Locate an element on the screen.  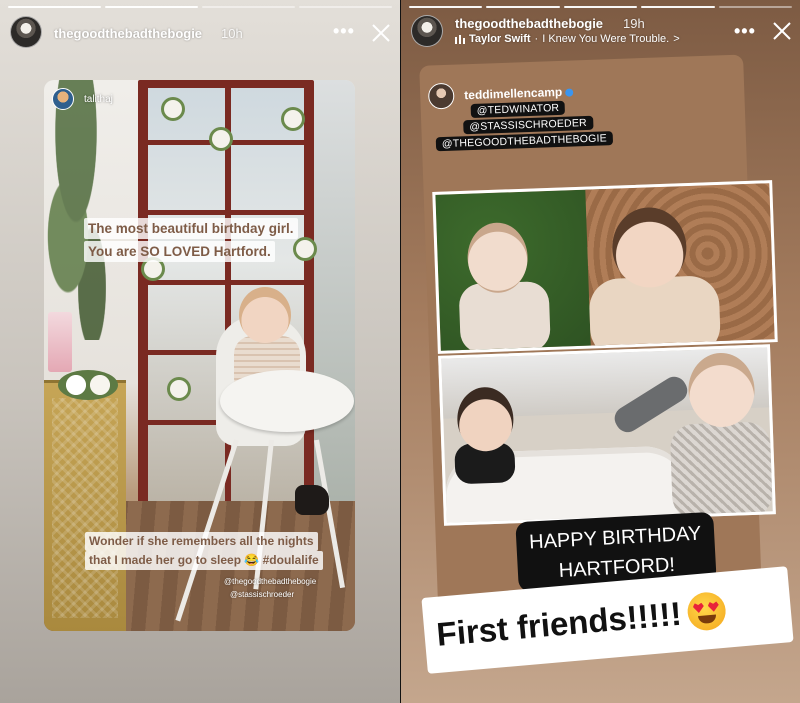
baby-face is located at coordinates (265, 315).